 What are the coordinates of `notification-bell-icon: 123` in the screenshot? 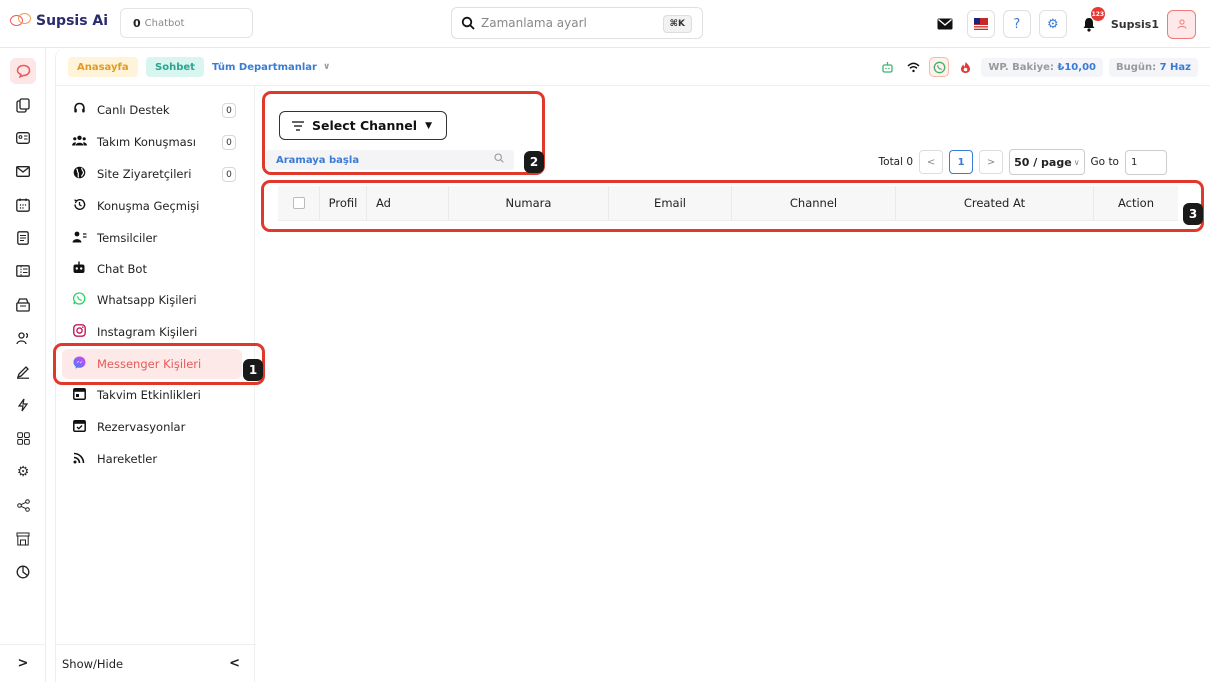 It's located at (1090, 22).